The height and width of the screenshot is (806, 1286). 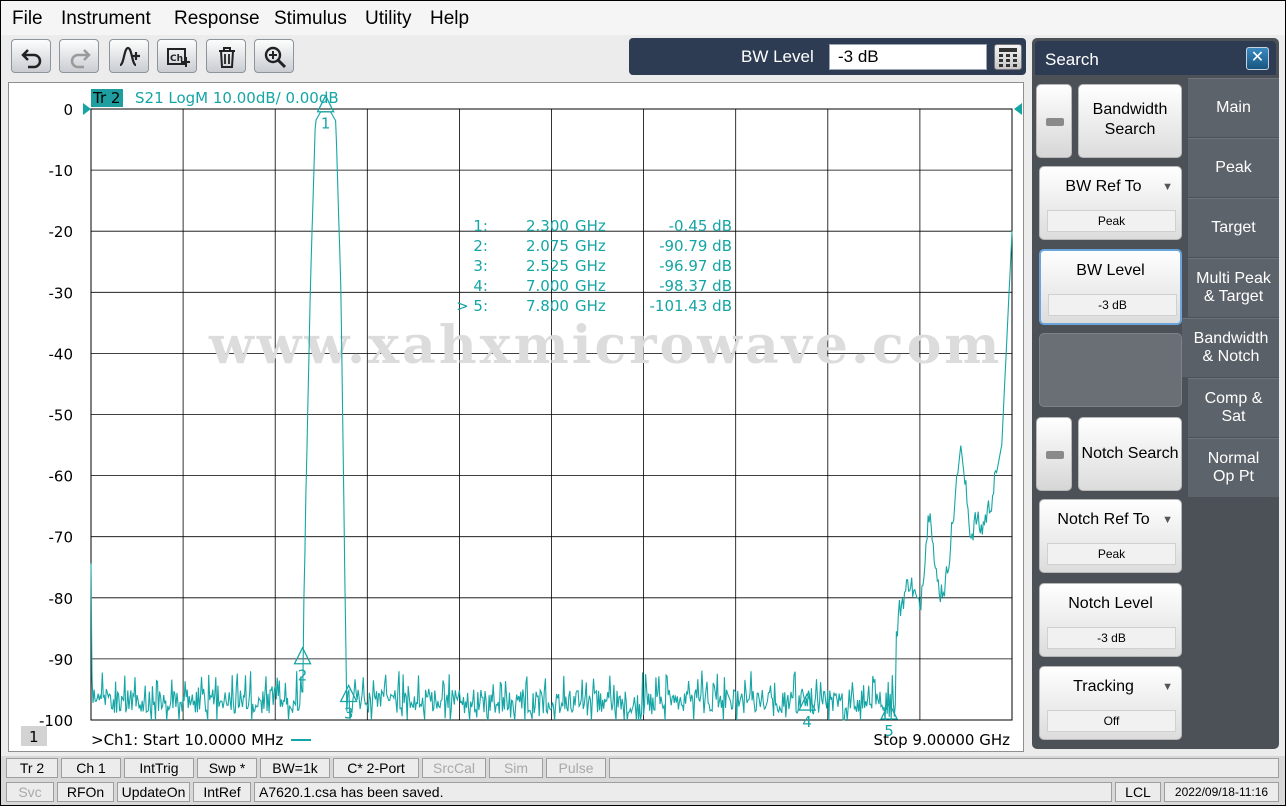 I want to click on marker-readout-row: 3: 2.525 GHz -96.97 dB, so click(x=602, y=266).